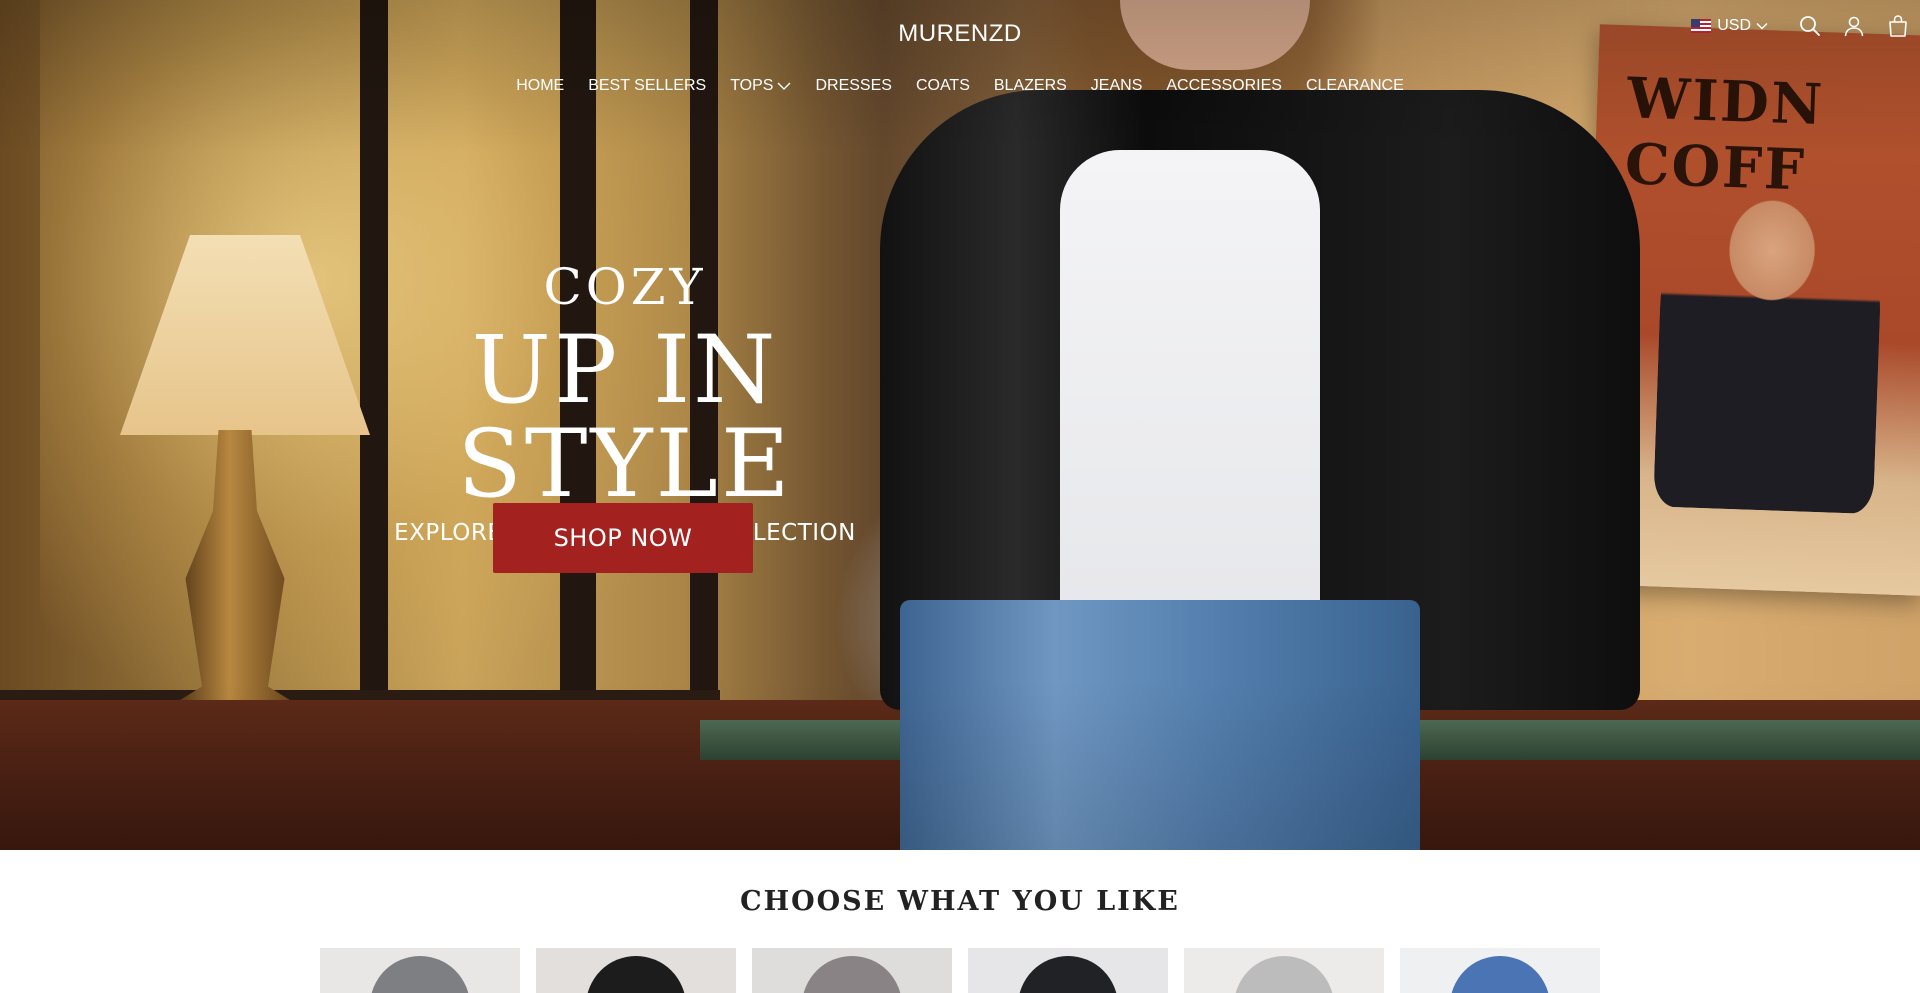 The image size is (1920, 993). I want to click on header-utilities: USD, so click(1805, 26).